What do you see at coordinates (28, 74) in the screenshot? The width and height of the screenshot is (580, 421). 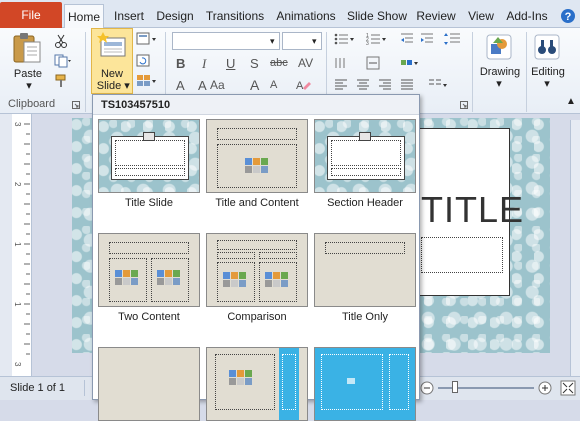 I see `paste-button: Paste` at bounding box center [28, 74].